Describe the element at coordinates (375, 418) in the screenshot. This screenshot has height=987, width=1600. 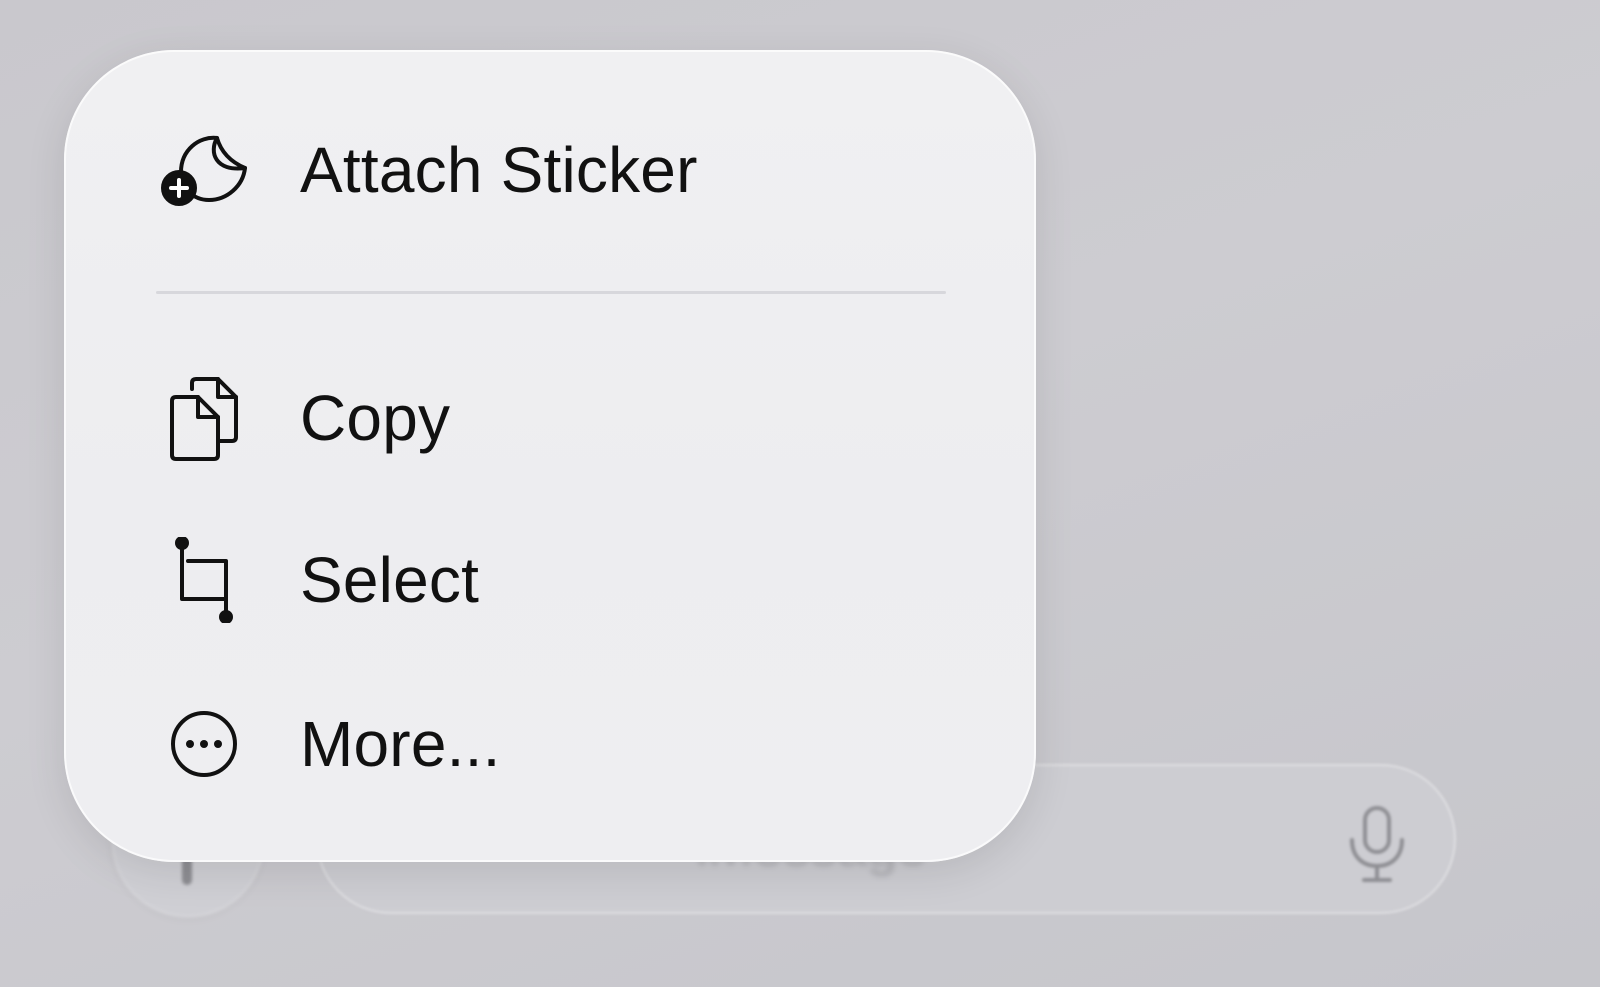
I see `menu-item-label: Copy` at that location.